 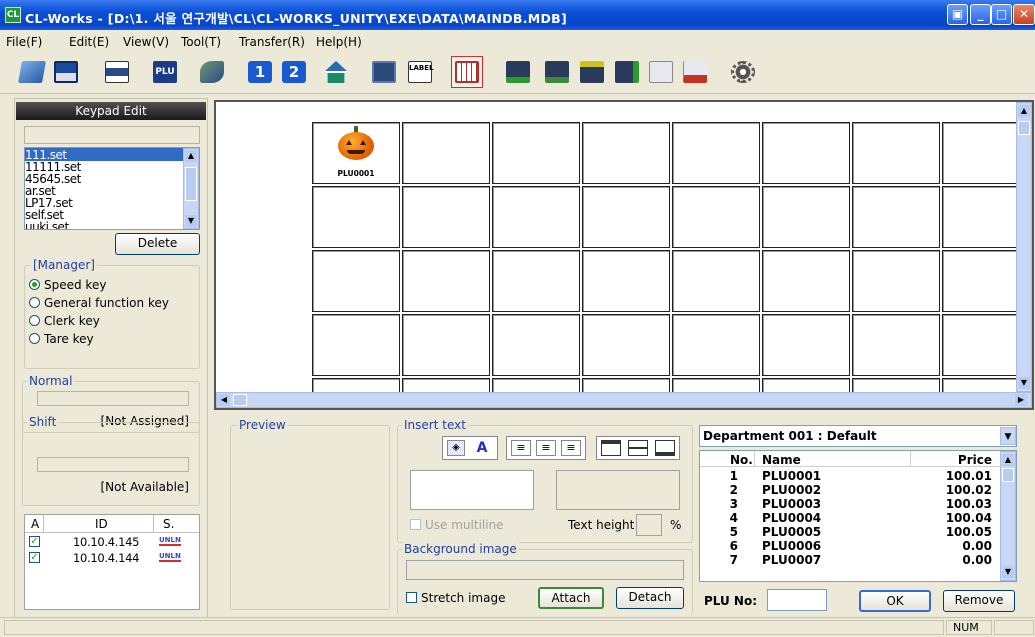 I want to click on save-icon, so click(x=66, y=72).